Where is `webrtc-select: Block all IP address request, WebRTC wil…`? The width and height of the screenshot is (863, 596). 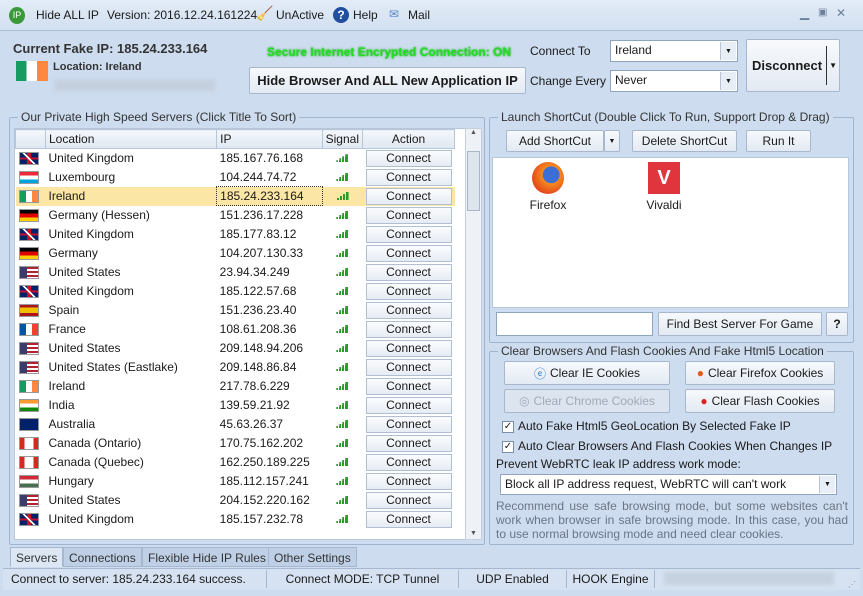 webrtc-select: Block all IP address request, WebRTC wil… is located at coordinates (668, 484).